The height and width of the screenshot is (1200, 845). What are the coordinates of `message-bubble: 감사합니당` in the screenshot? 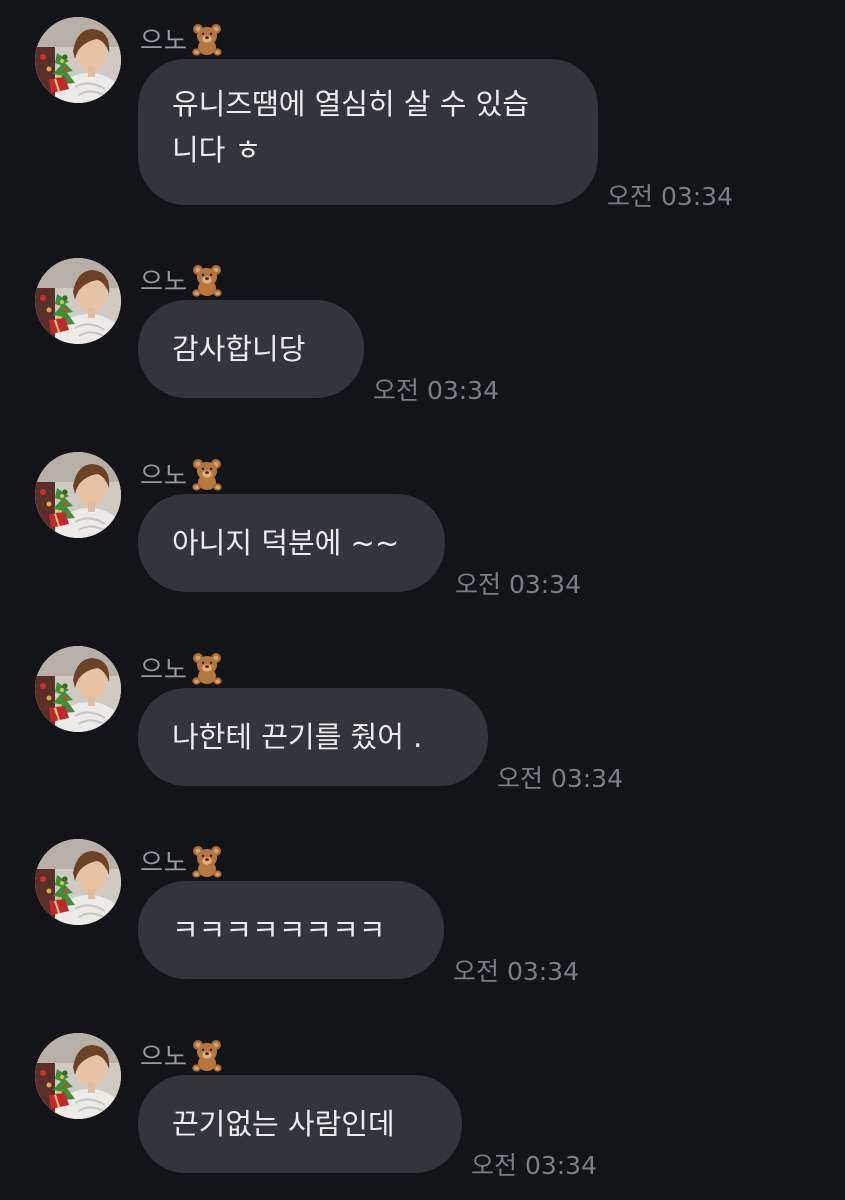 It's located at (251, 349).